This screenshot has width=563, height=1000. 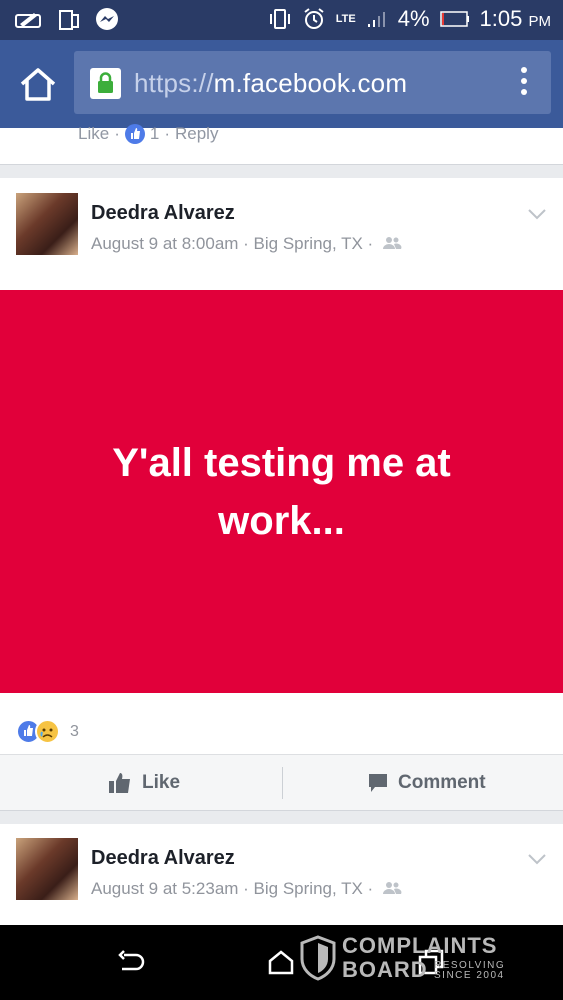 What do you see at coordinates (469, 975) in the screenshot?
I see `watermark-tagline-2: SINCE 2004` at bounding box center [469, 975].